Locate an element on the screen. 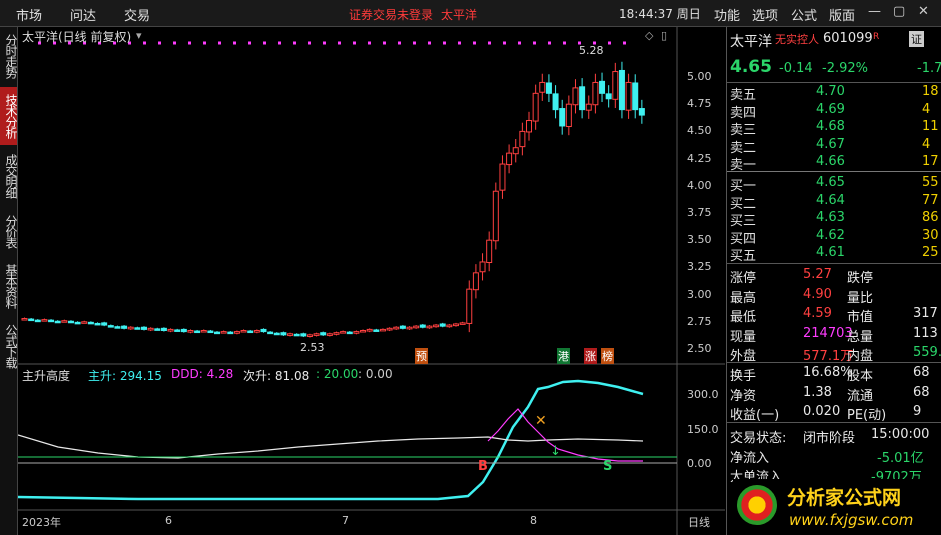 The height and width of the screenshot is (535, 941). indicator-0-value: : 0.00 is located at coordinates (375, 374).